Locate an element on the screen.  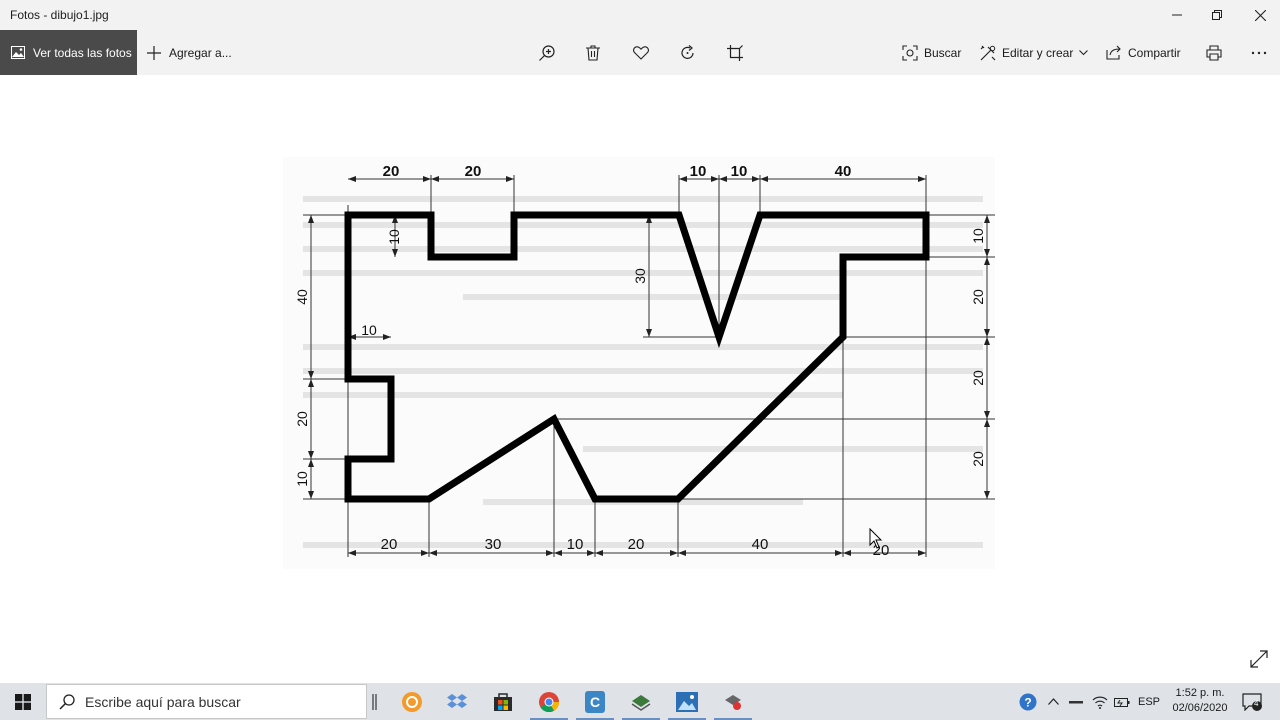
more-options-button is located at coordinates (1259, 53).